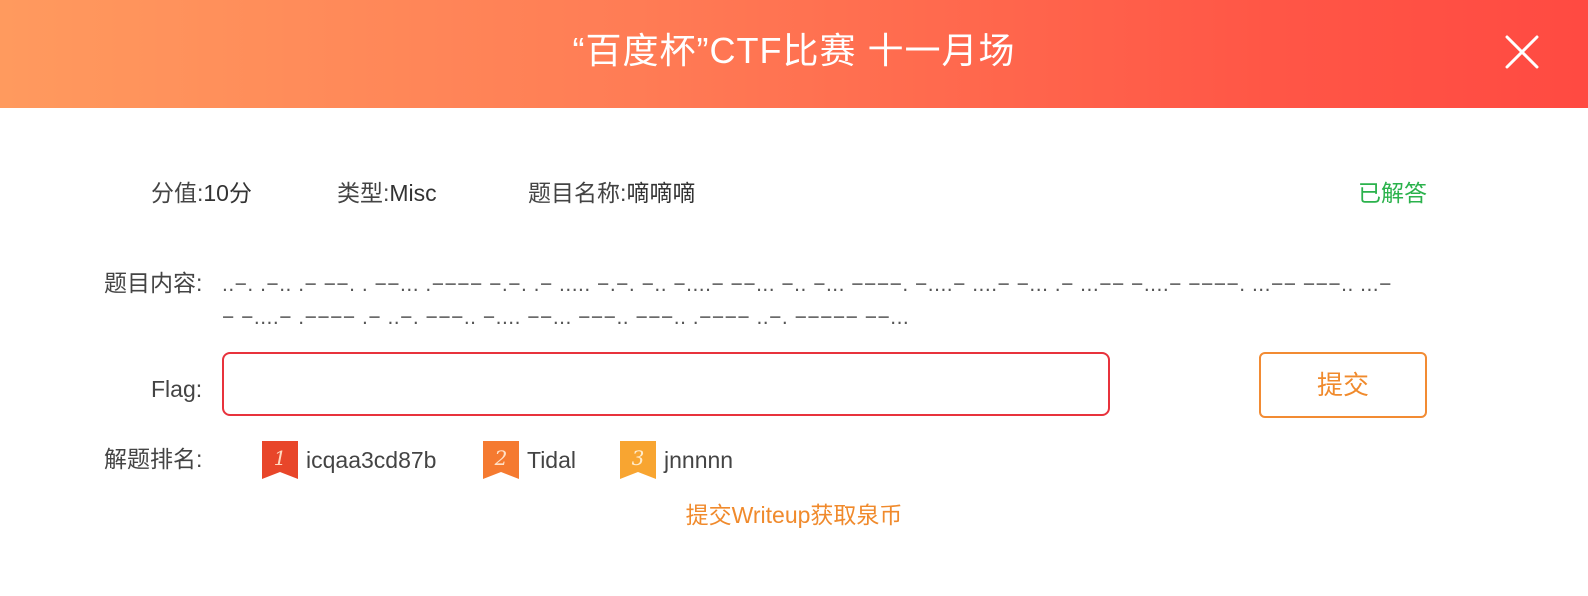 The image size is (1588, 596). Describe the element at coordinates (227, 193) in the screenshot. I see `score-value: 10分` at that location.